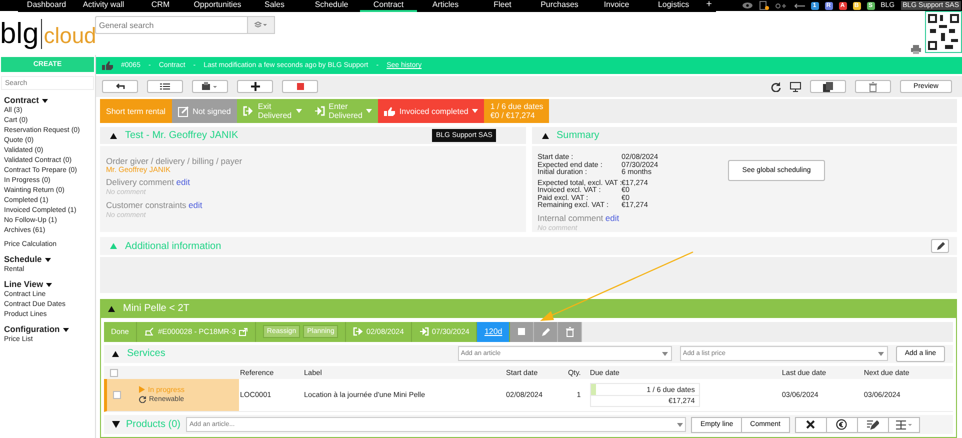 The image size is (962, 438). I want to click on euro-button, so click(842, 424).